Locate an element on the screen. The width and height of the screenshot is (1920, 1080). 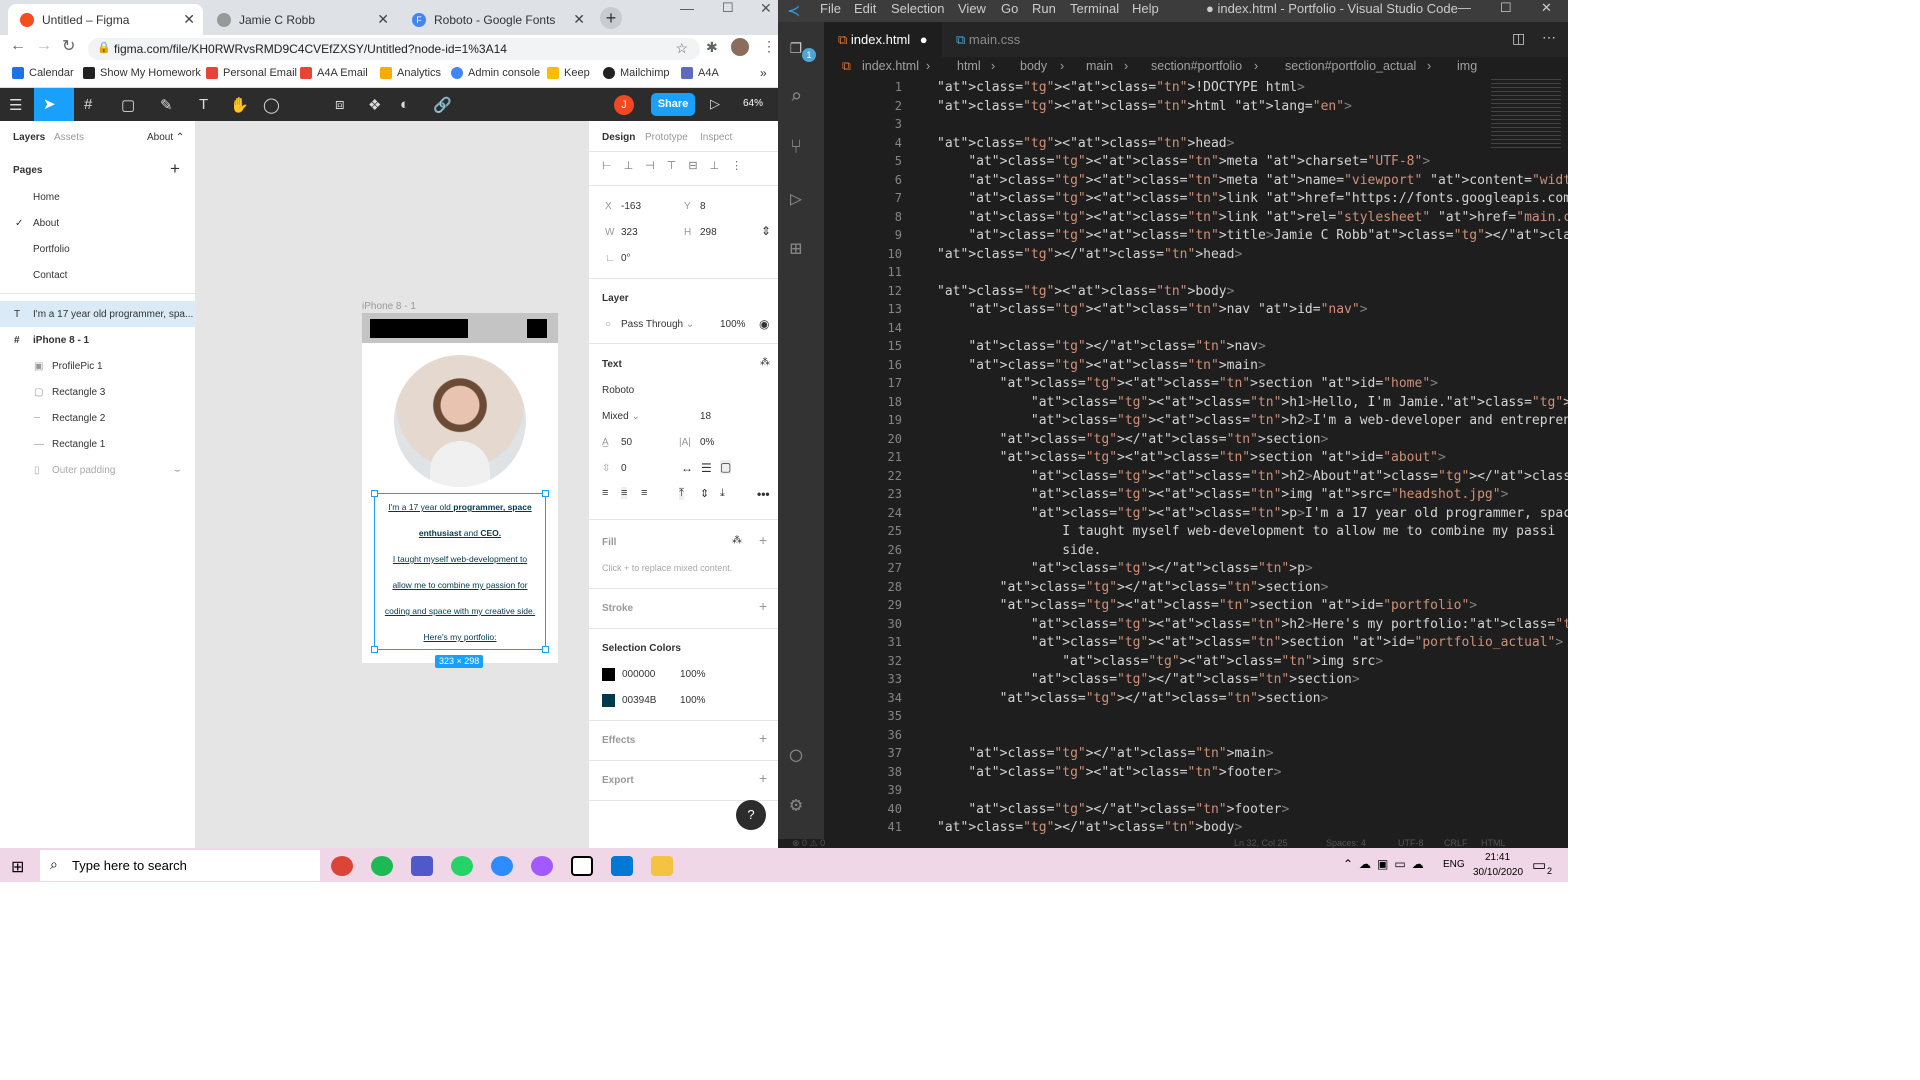
font-size-field: 18 is located at coordinates (705, 416).